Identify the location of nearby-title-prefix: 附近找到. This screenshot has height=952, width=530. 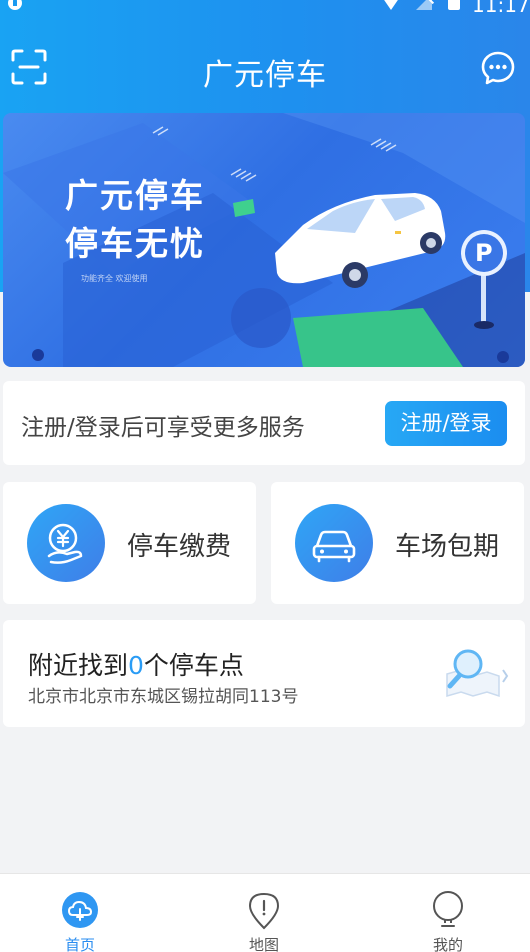
(78, 665).